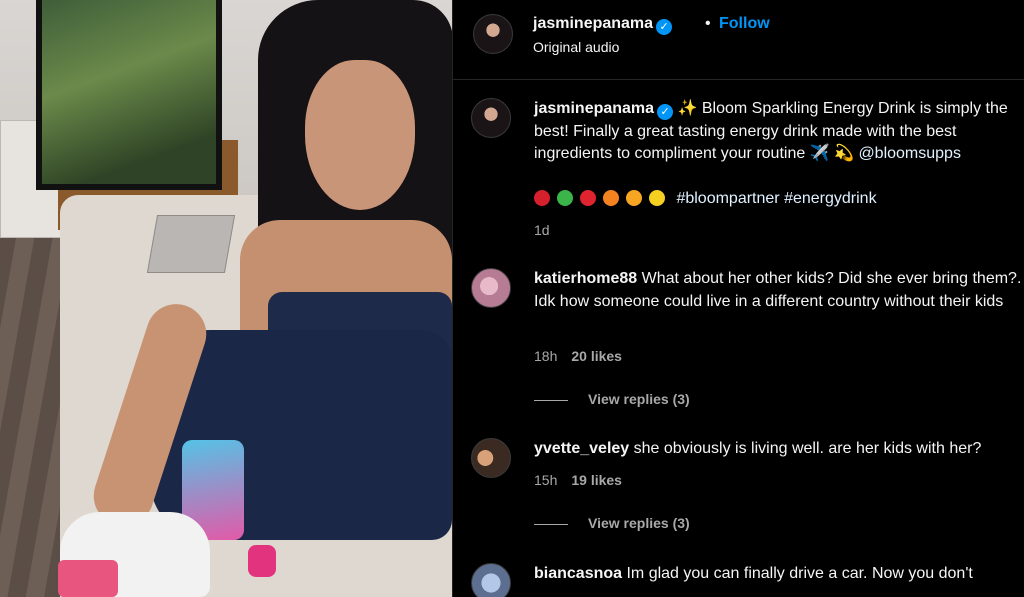  I want to click on person-face, so click(360, 135).